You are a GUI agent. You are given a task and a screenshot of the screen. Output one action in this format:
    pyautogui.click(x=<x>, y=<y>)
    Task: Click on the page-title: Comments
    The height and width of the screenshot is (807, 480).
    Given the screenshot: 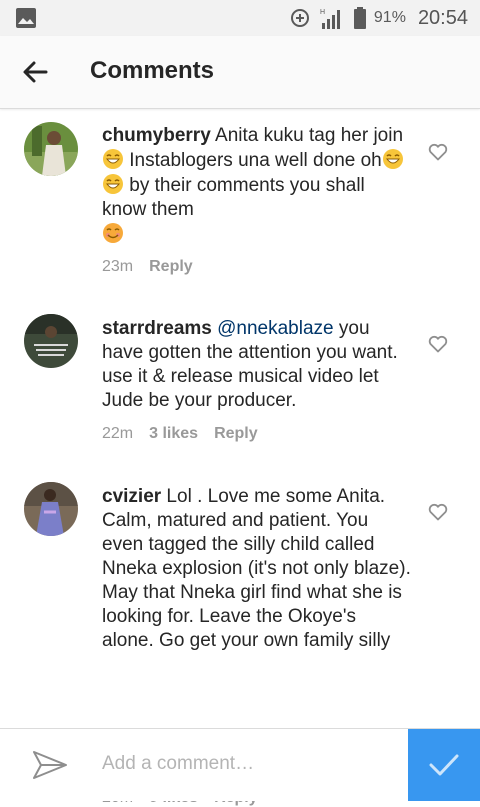 What is the action you would take?
    pyautogui.click(x=152, y=70)
    